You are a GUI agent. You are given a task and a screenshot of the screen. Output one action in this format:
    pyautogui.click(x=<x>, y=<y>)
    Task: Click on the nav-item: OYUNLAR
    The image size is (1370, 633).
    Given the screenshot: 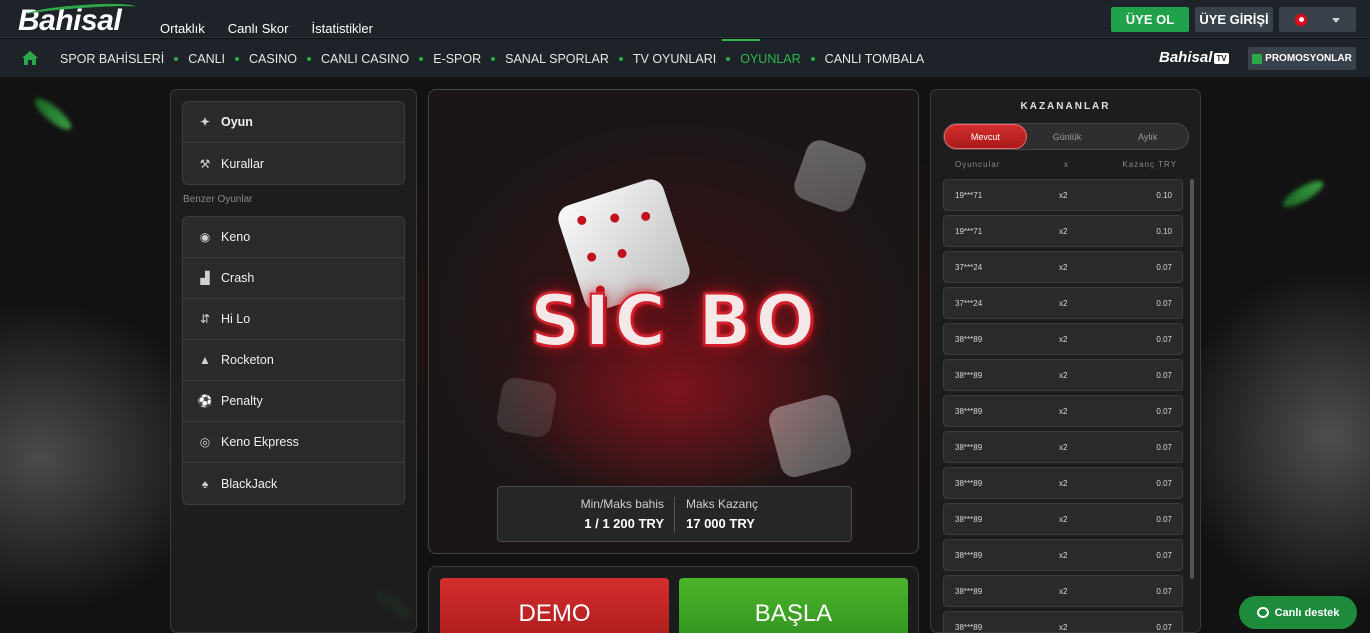 What is the action you would take?
    pyautogui.click(x=758, y=52)
    